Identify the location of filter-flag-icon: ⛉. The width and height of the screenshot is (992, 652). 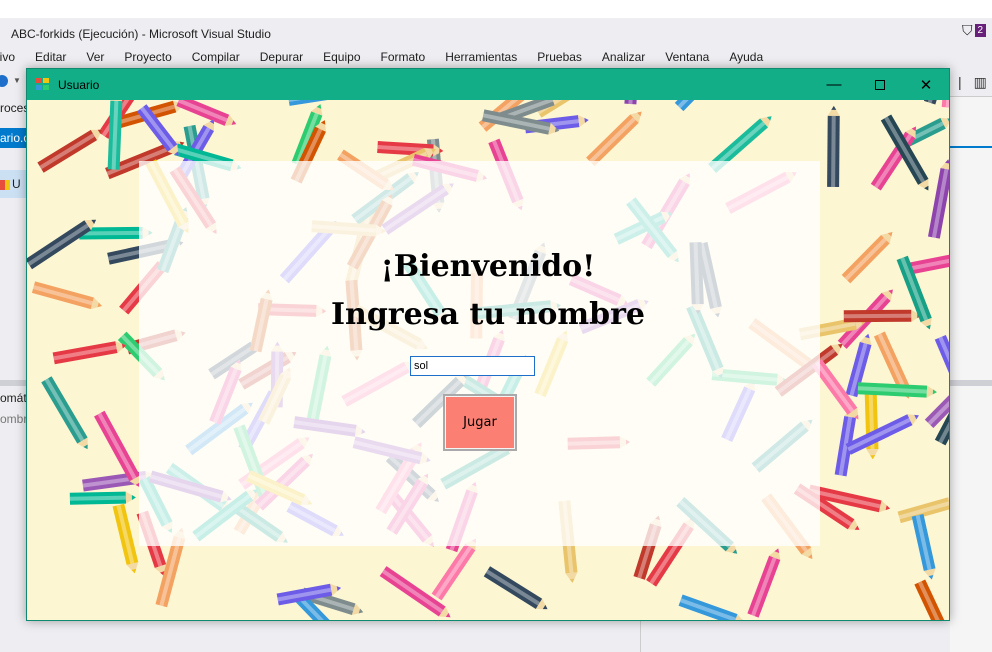
(967, 30).